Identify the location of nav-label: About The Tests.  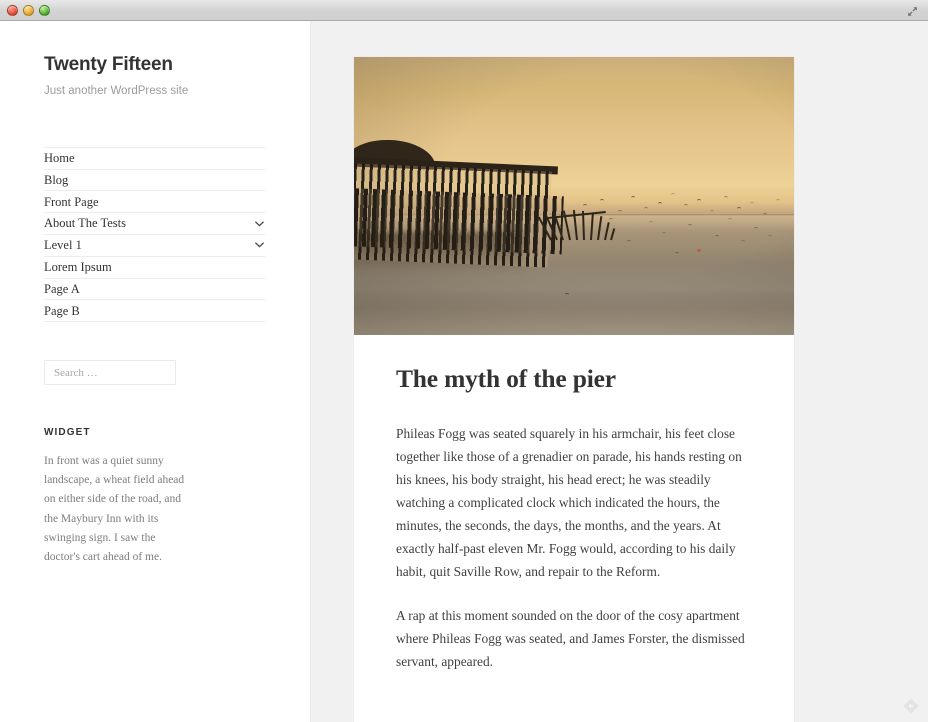
(85, 223).